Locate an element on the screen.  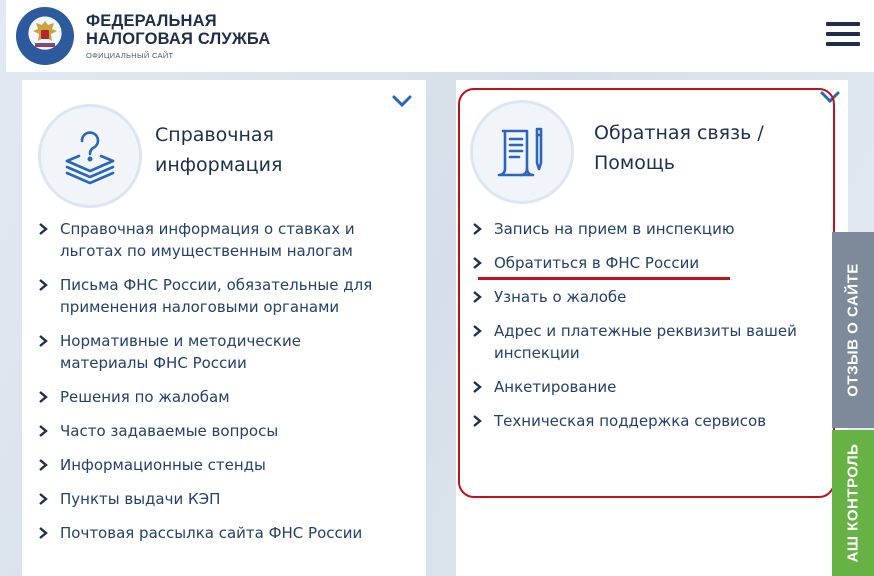
link-text: Справочная информация о ставках и is located at coordinates (207, 229).